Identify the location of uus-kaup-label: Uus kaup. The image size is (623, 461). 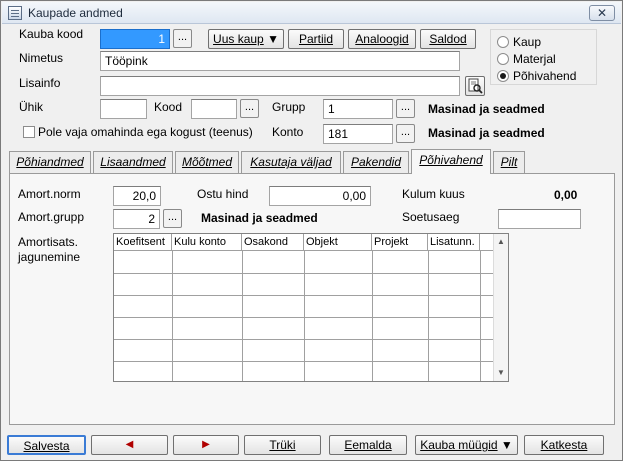
(238, 39).